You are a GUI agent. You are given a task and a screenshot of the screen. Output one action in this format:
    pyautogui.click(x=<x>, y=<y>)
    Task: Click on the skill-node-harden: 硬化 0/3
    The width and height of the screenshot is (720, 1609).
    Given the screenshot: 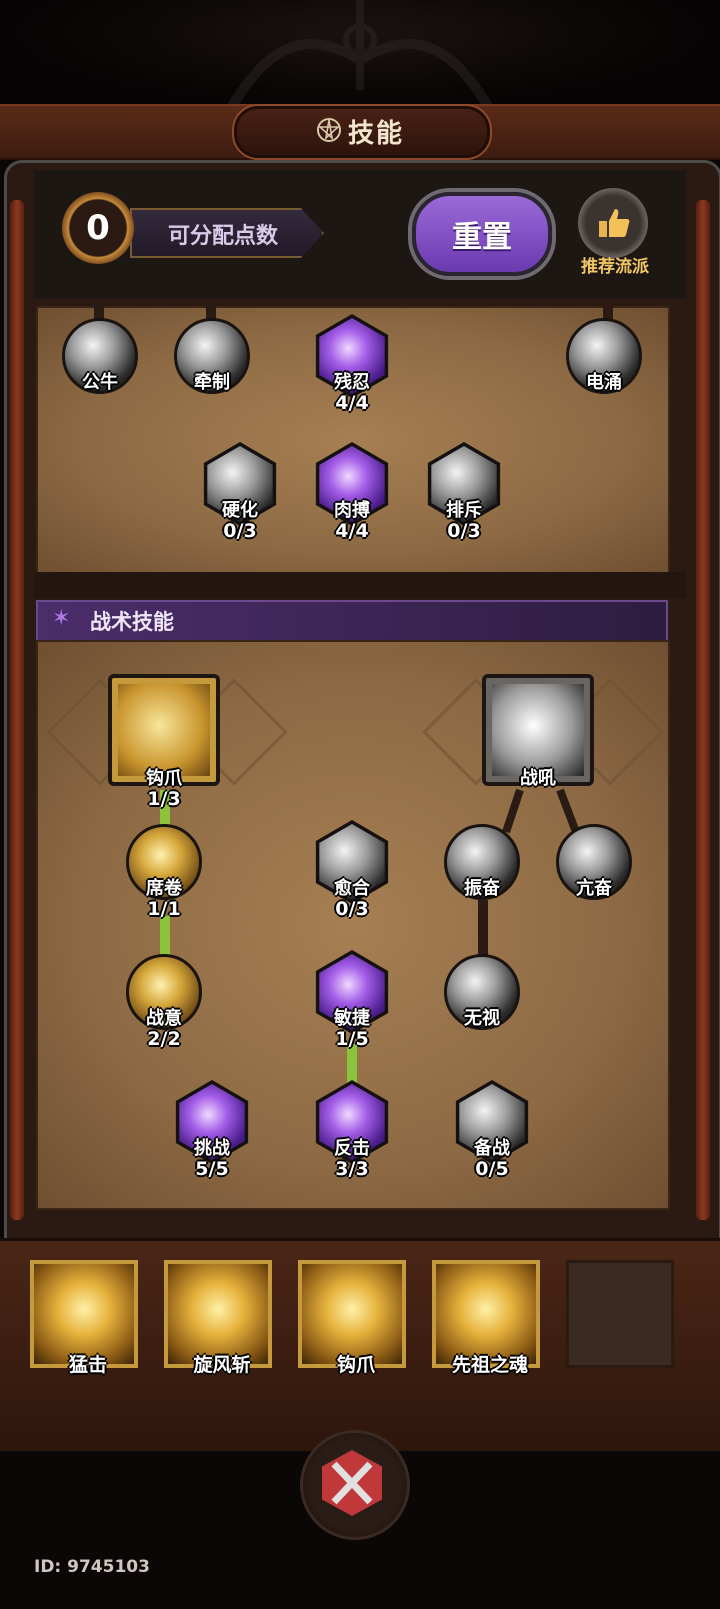 What is the action you would take?
    pyautogui.click(x=240, y=492)
    